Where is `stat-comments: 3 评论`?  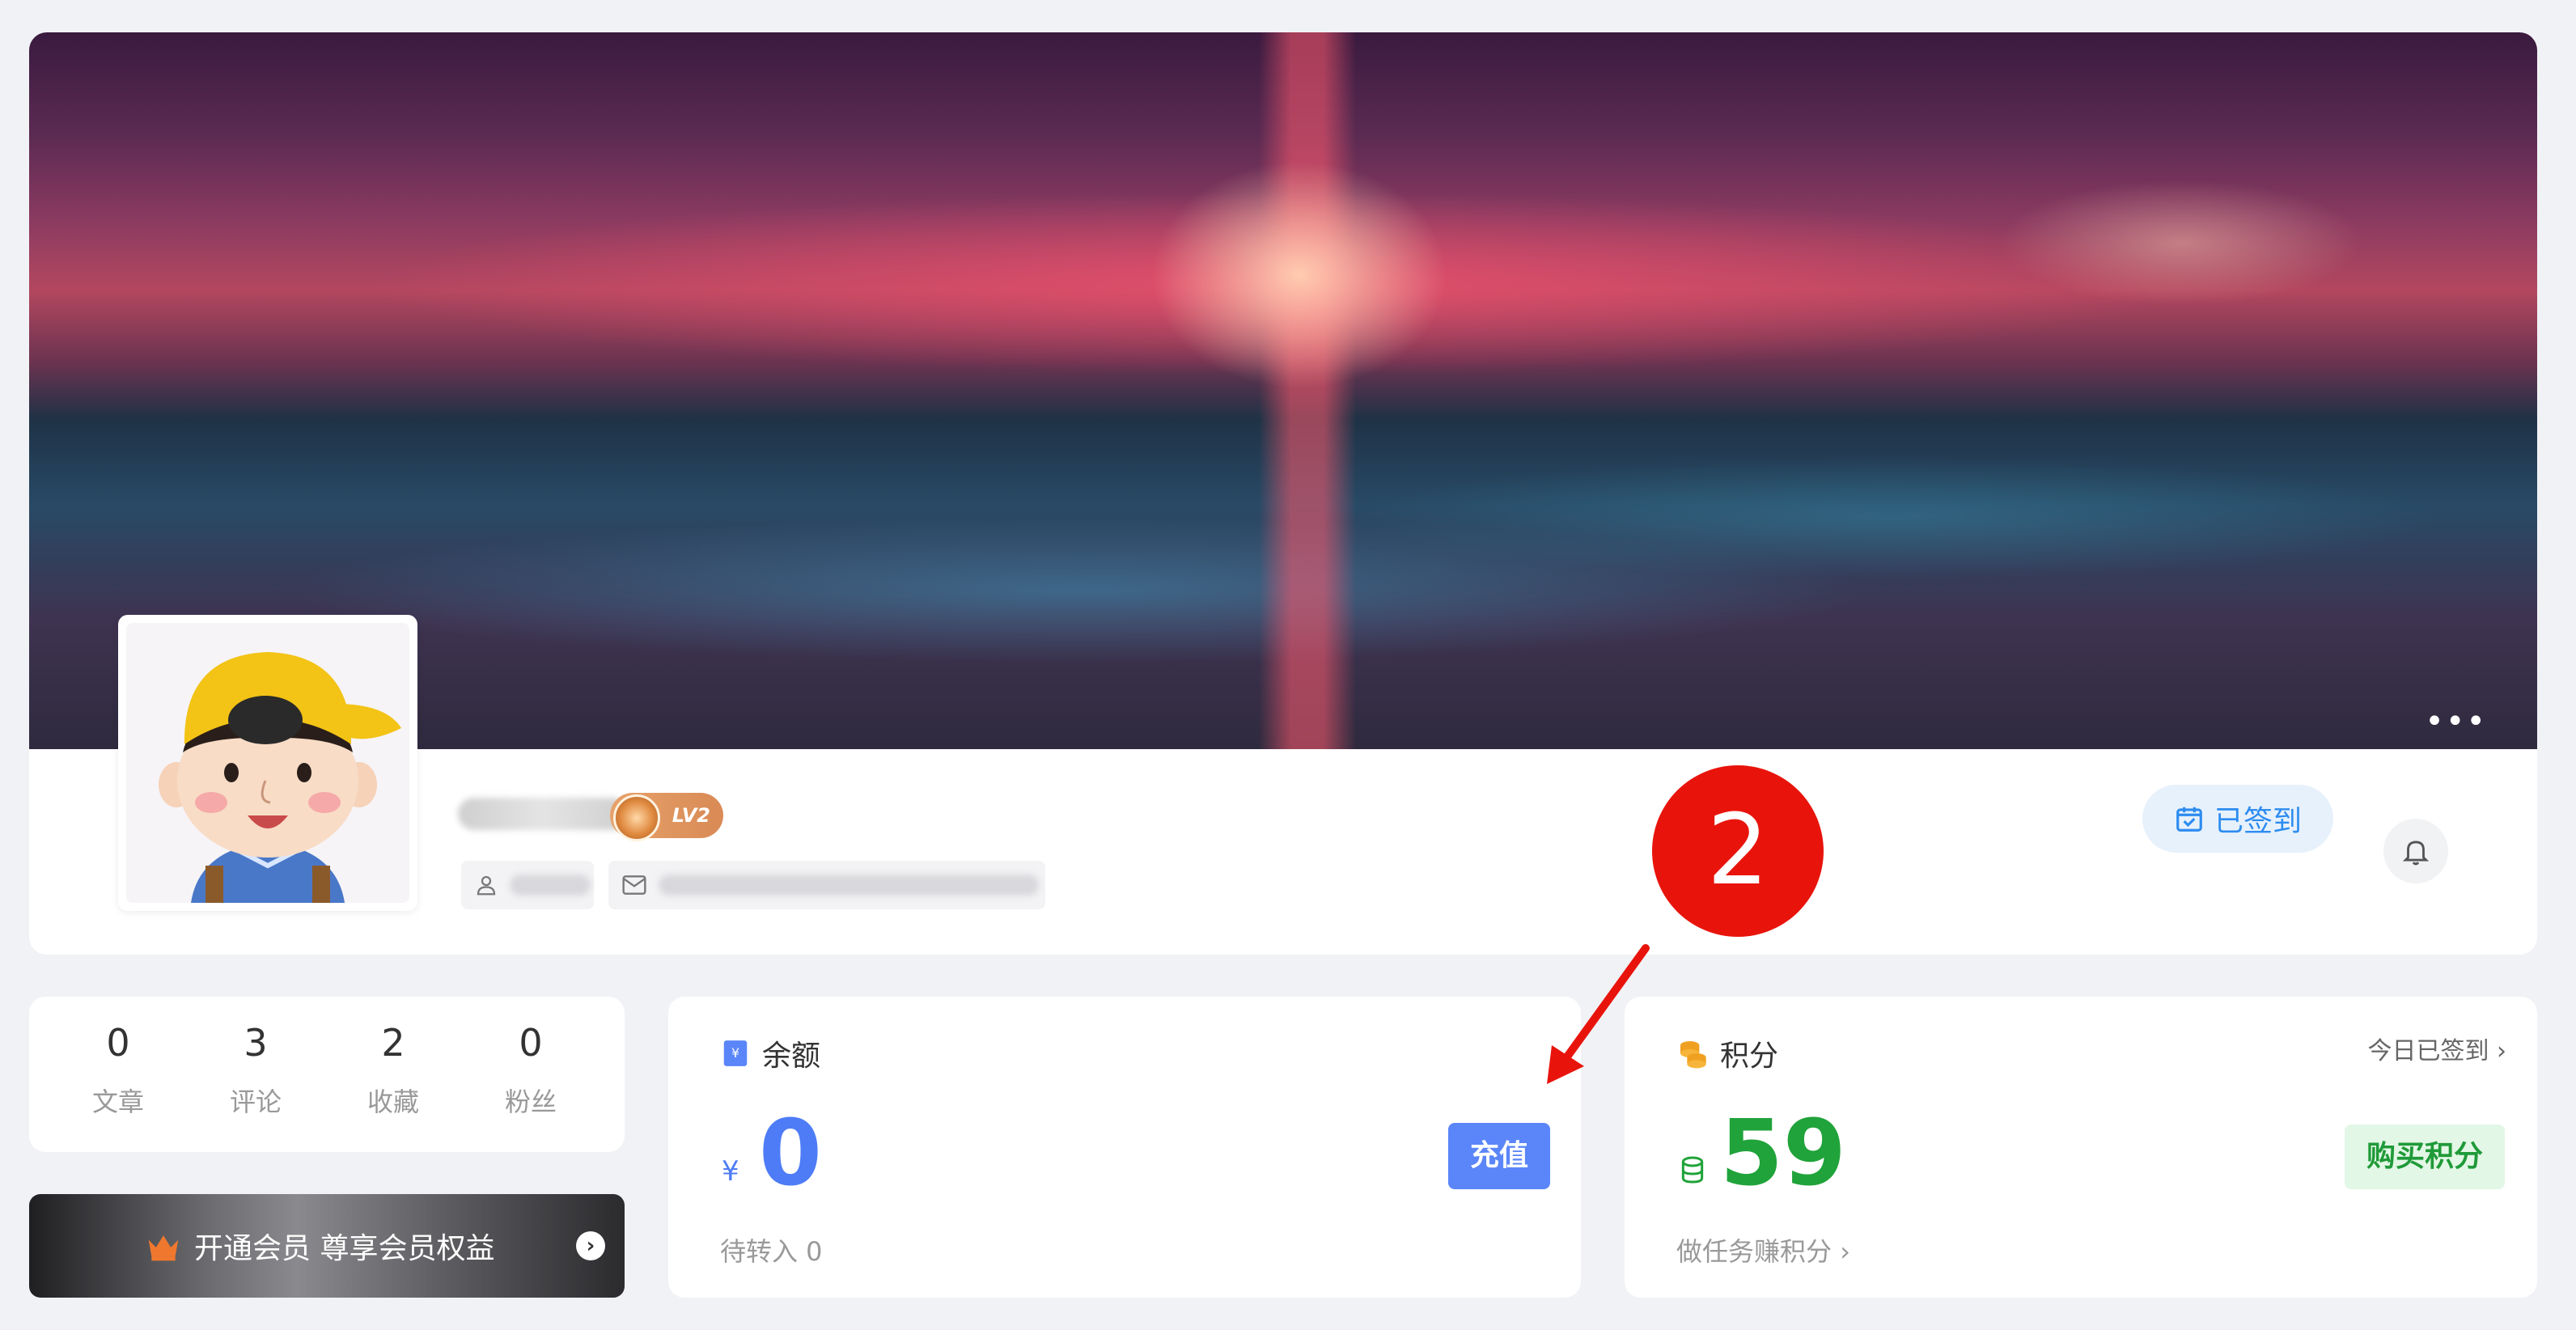 stat-comments: 3 评论 is located at coordinates (255, 1070).